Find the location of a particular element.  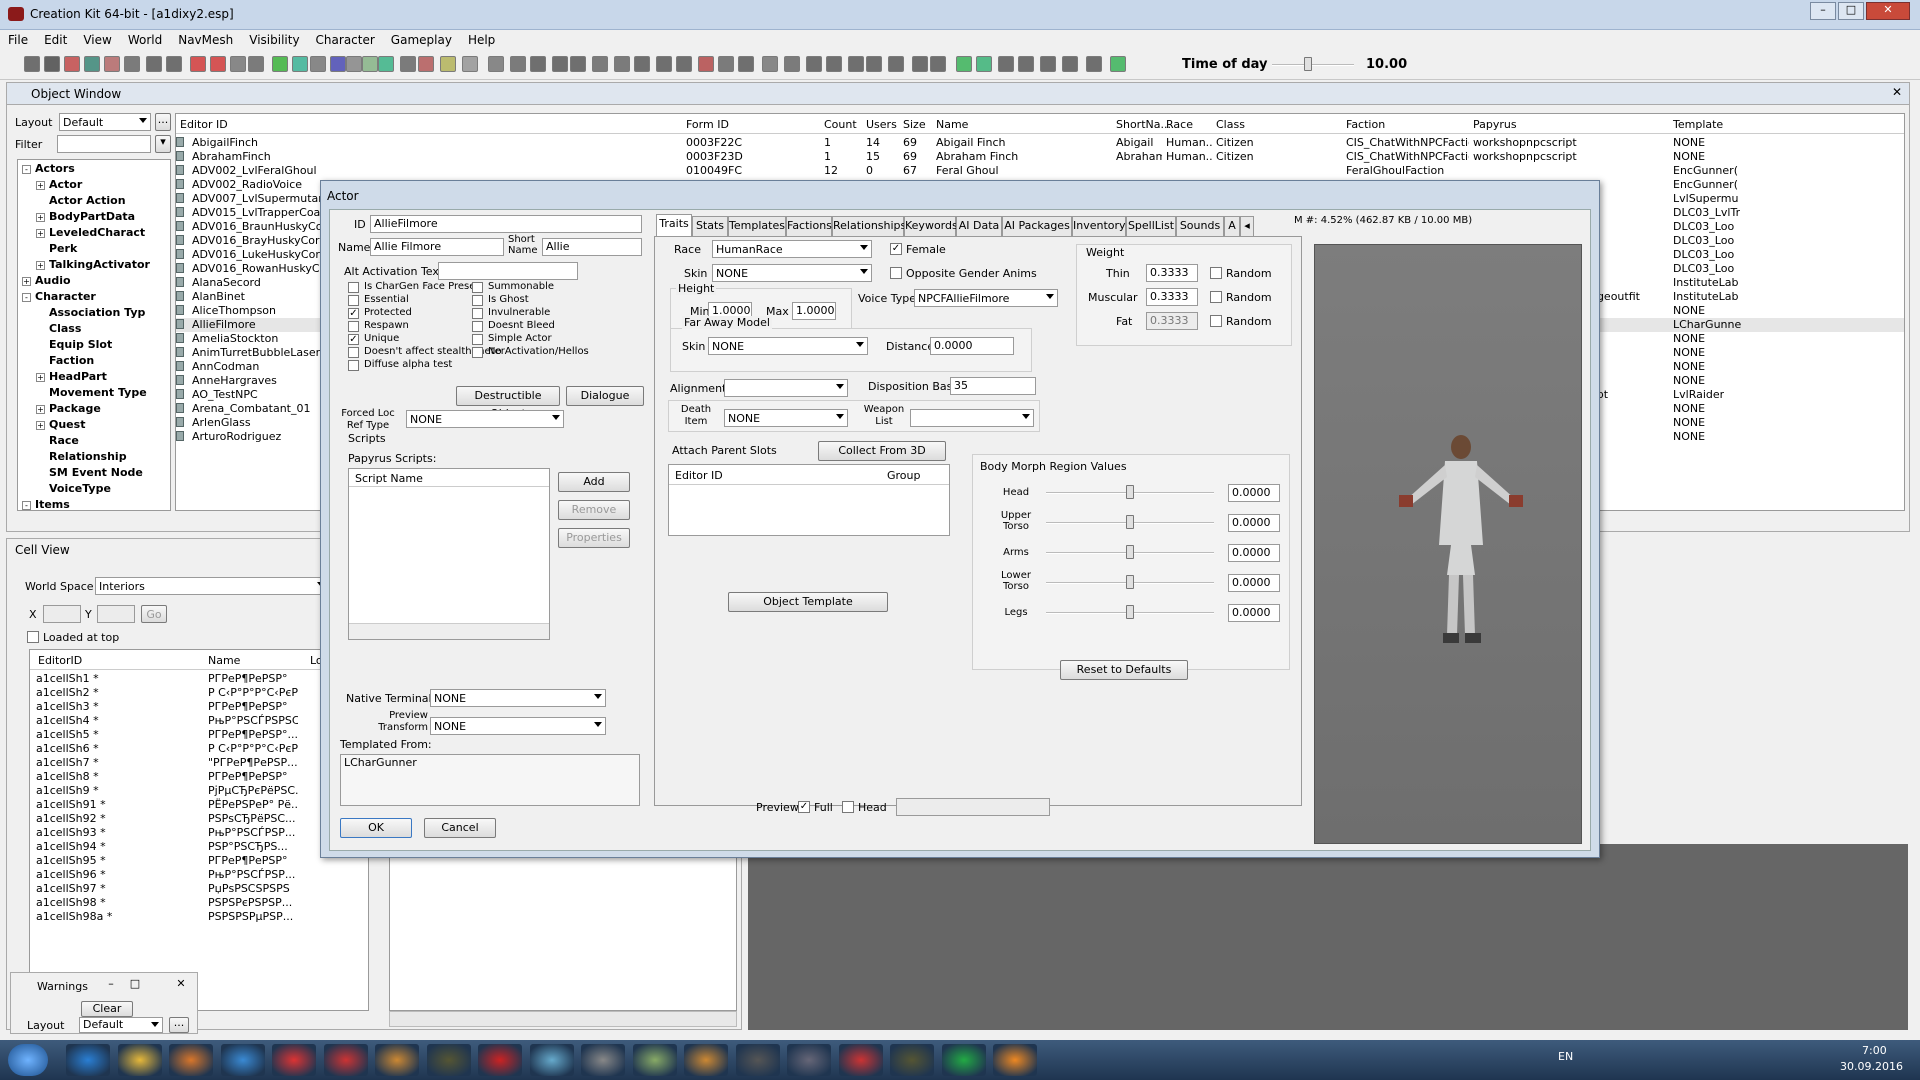

menu-visibility: Visibility is located at coordinates (274, 38).